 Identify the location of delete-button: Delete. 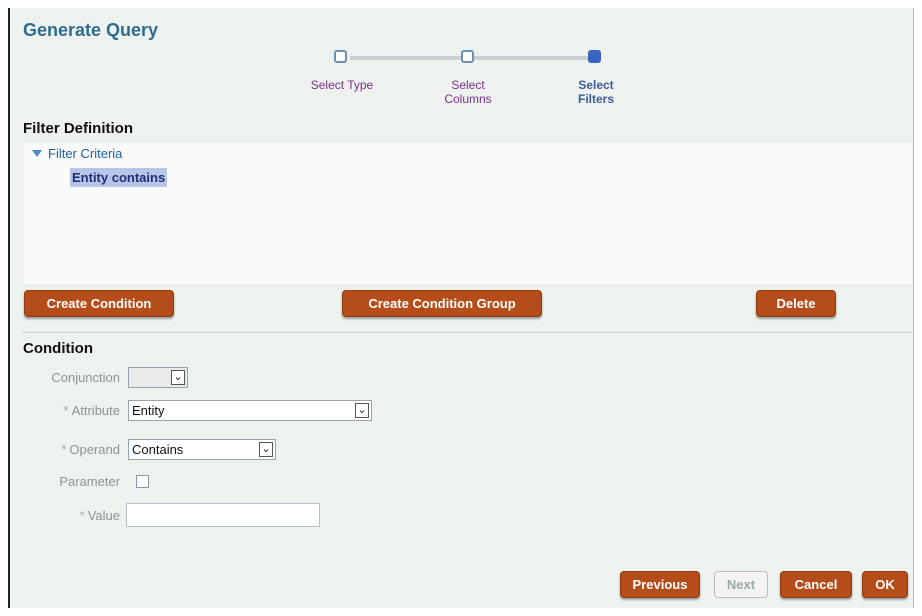
(796, 303).